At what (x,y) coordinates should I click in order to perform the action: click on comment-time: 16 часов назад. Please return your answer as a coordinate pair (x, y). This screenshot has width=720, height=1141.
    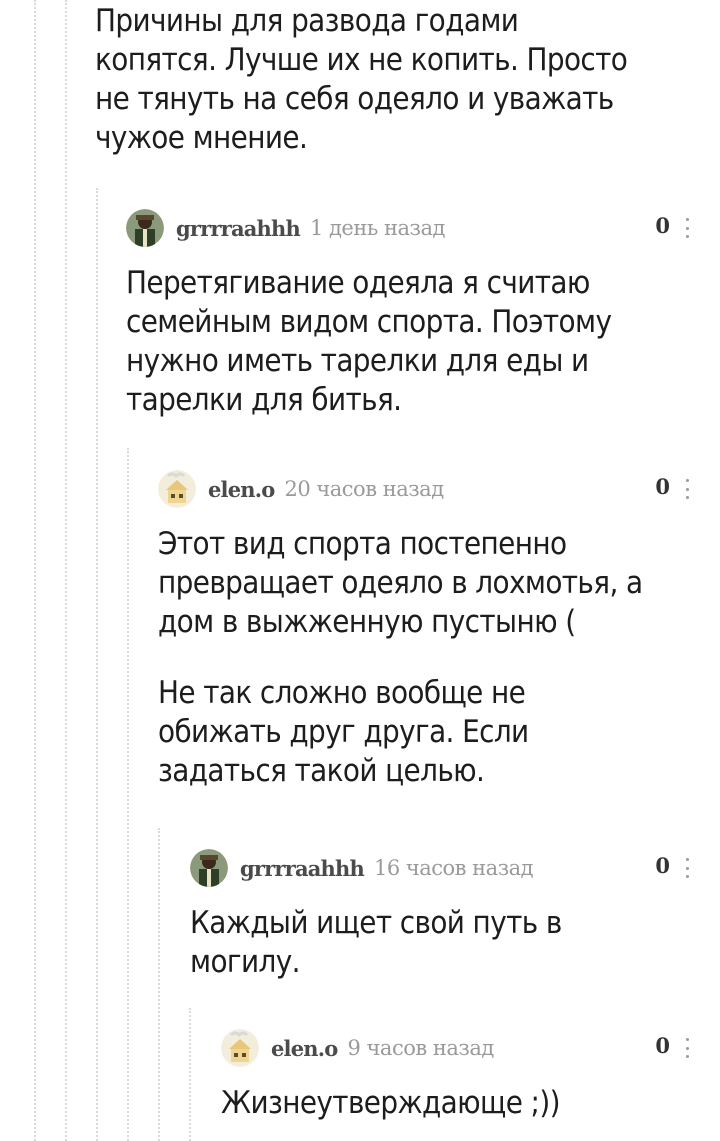
    Looking at the image, I should click on (454, 868).